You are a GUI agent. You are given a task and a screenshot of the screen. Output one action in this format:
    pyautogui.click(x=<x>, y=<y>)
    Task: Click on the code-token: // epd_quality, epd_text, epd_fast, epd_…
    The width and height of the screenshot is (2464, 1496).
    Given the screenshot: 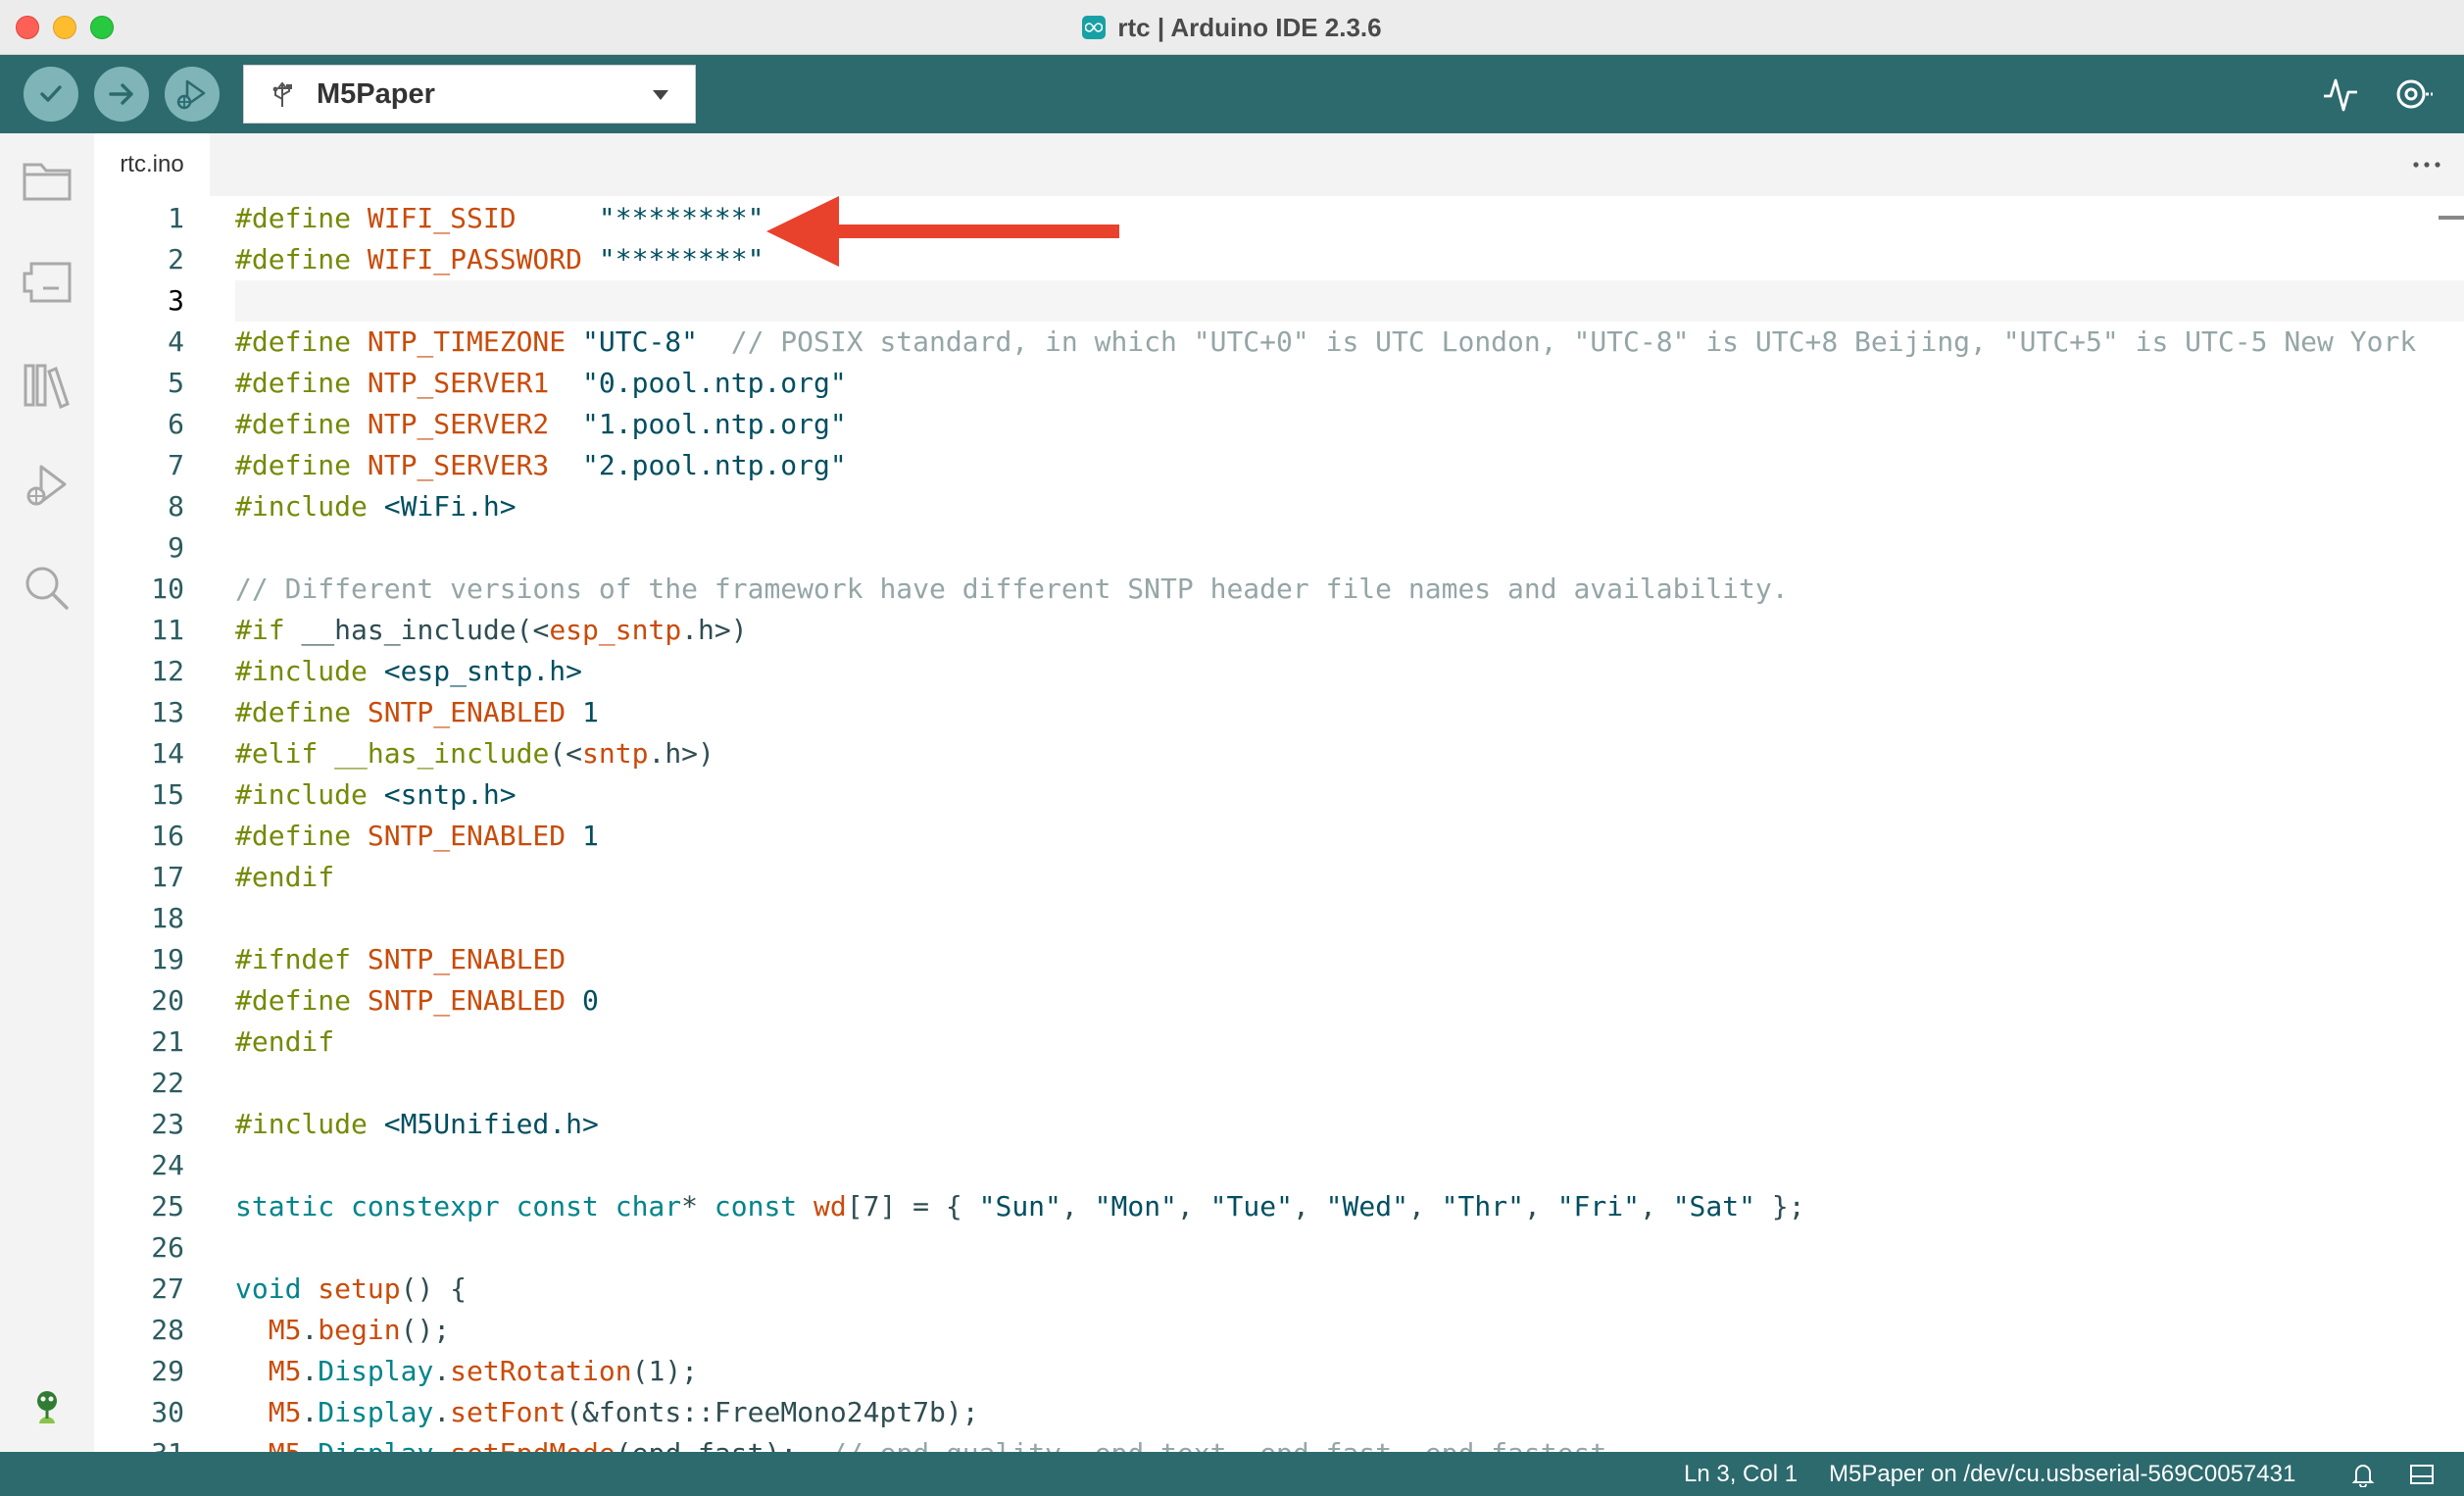 What is the action you would take?
    pyautogui.click(x=1218, y=1444)
    